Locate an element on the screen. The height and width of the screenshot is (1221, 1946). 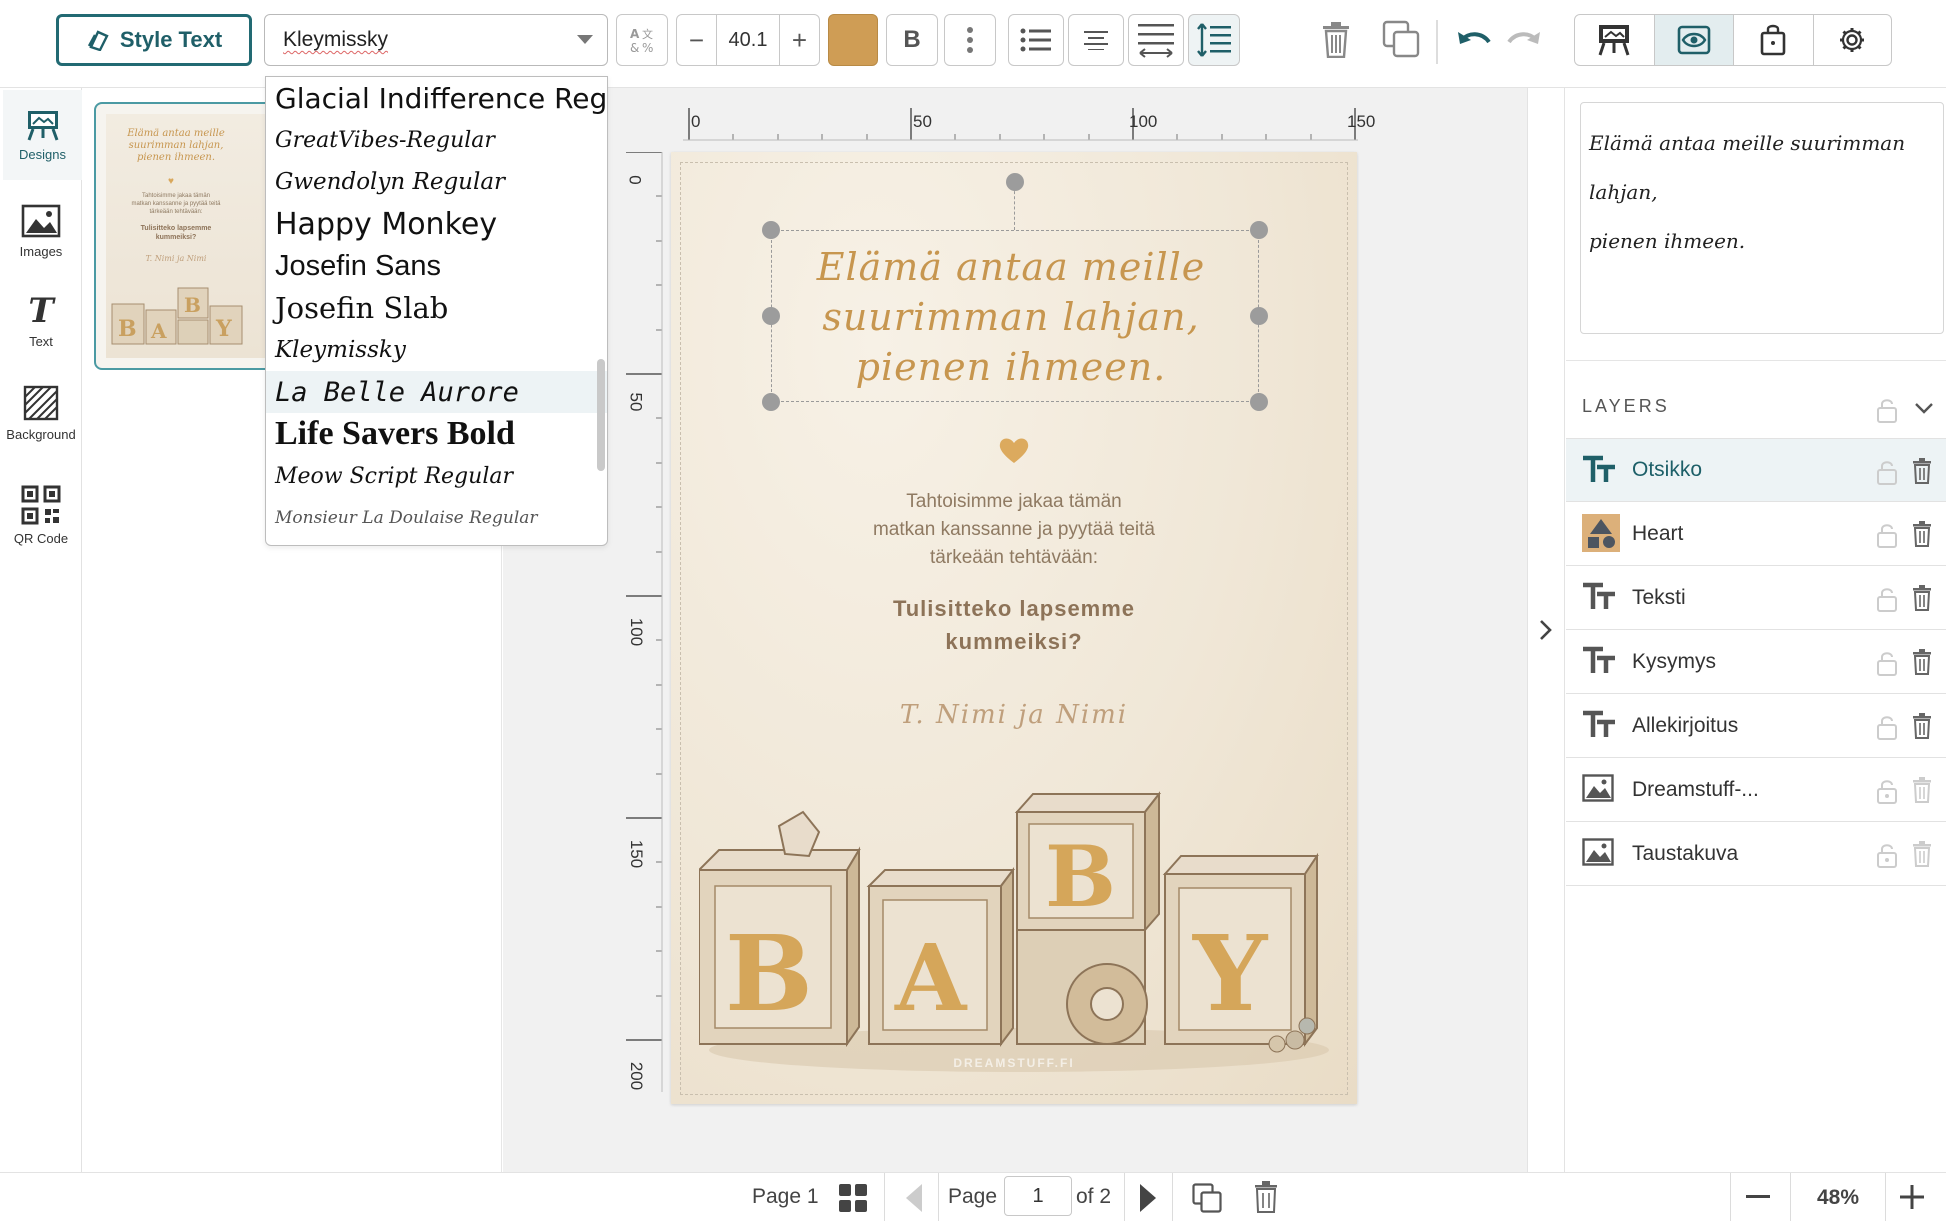
more-options-button is located at coordinates (970, 40).